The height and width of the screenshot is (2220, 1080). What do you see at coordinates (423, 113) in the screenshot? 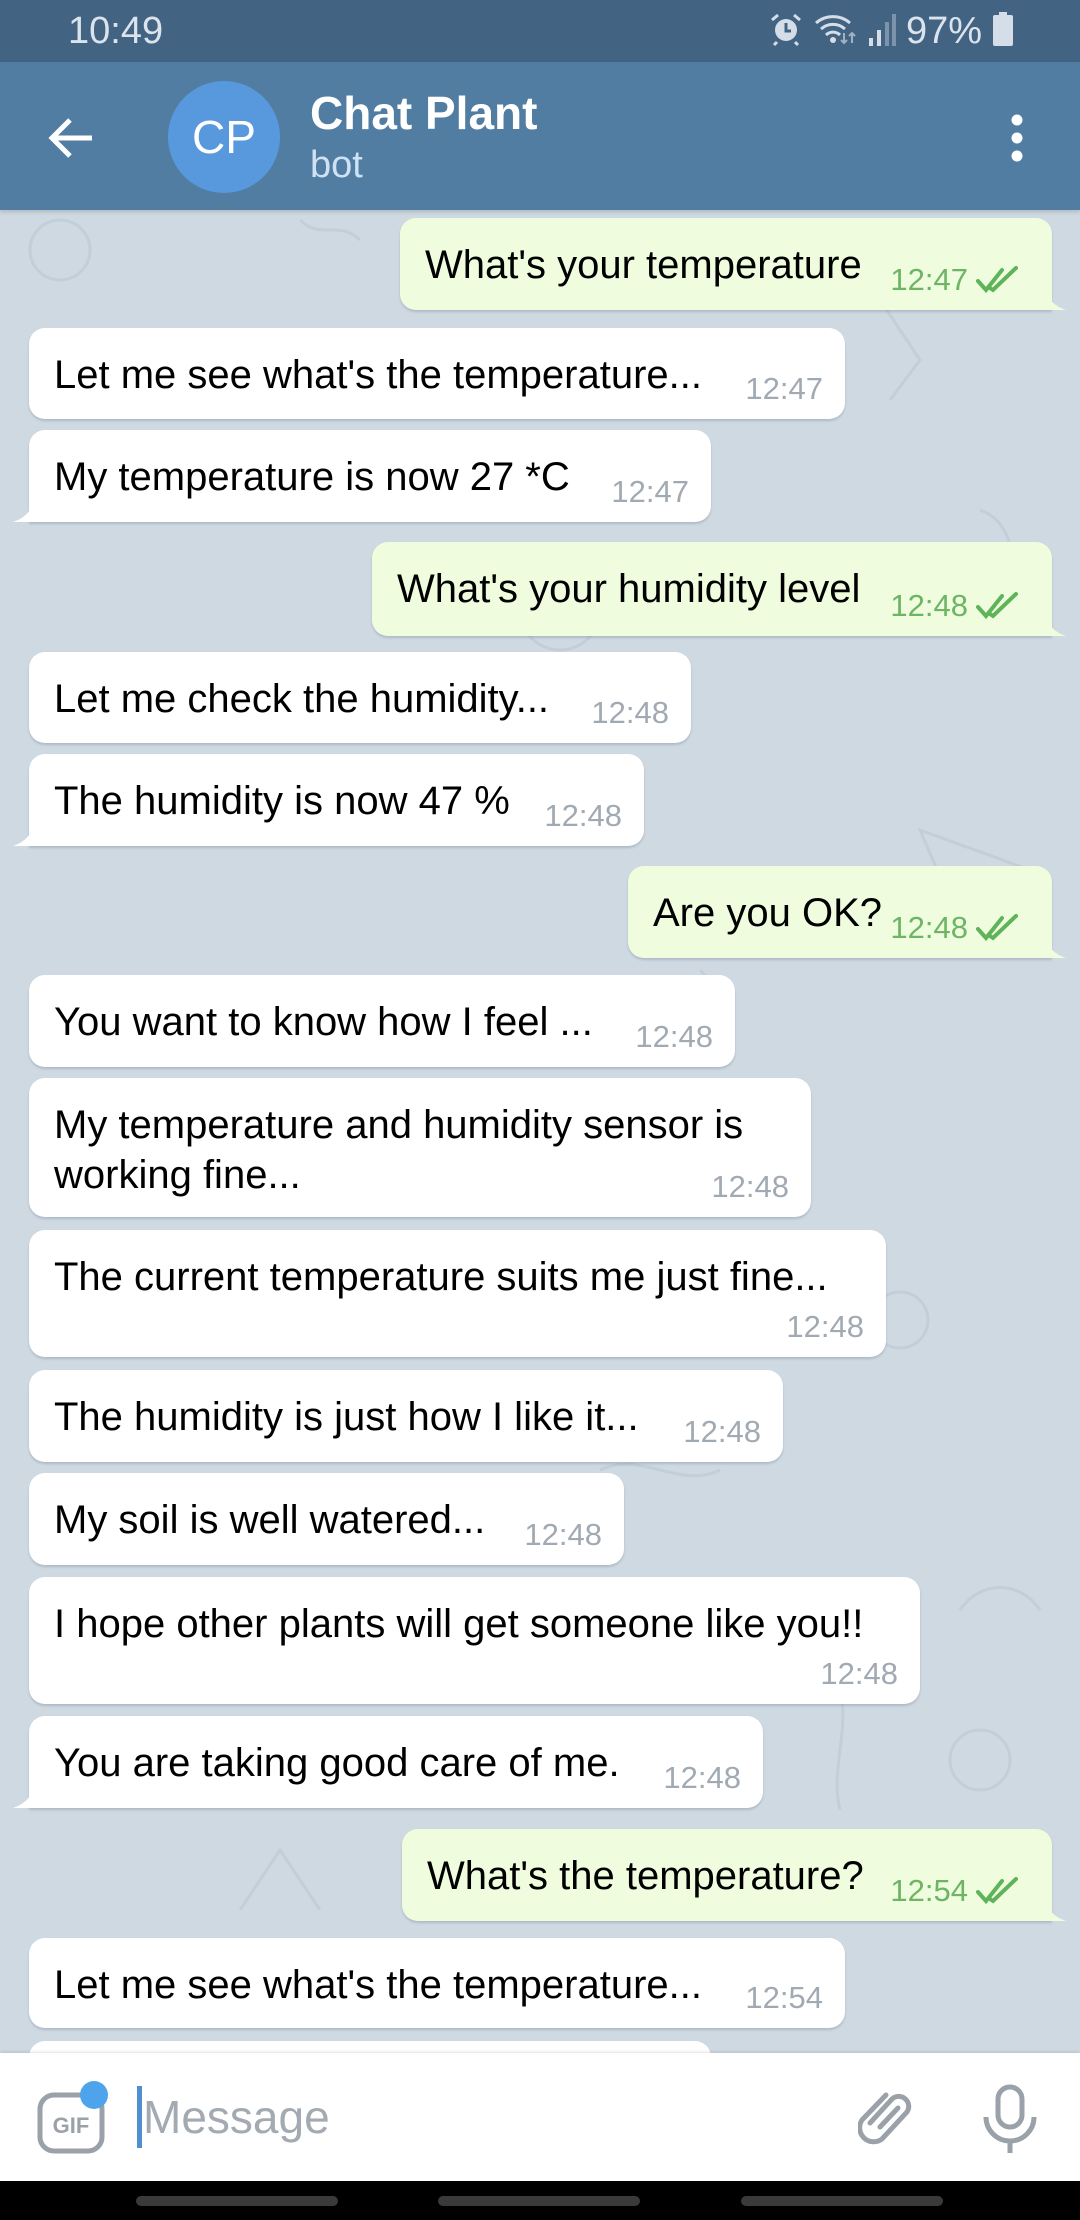
I see `chat-title: Chat Plant` at bounding box center [423, 113].